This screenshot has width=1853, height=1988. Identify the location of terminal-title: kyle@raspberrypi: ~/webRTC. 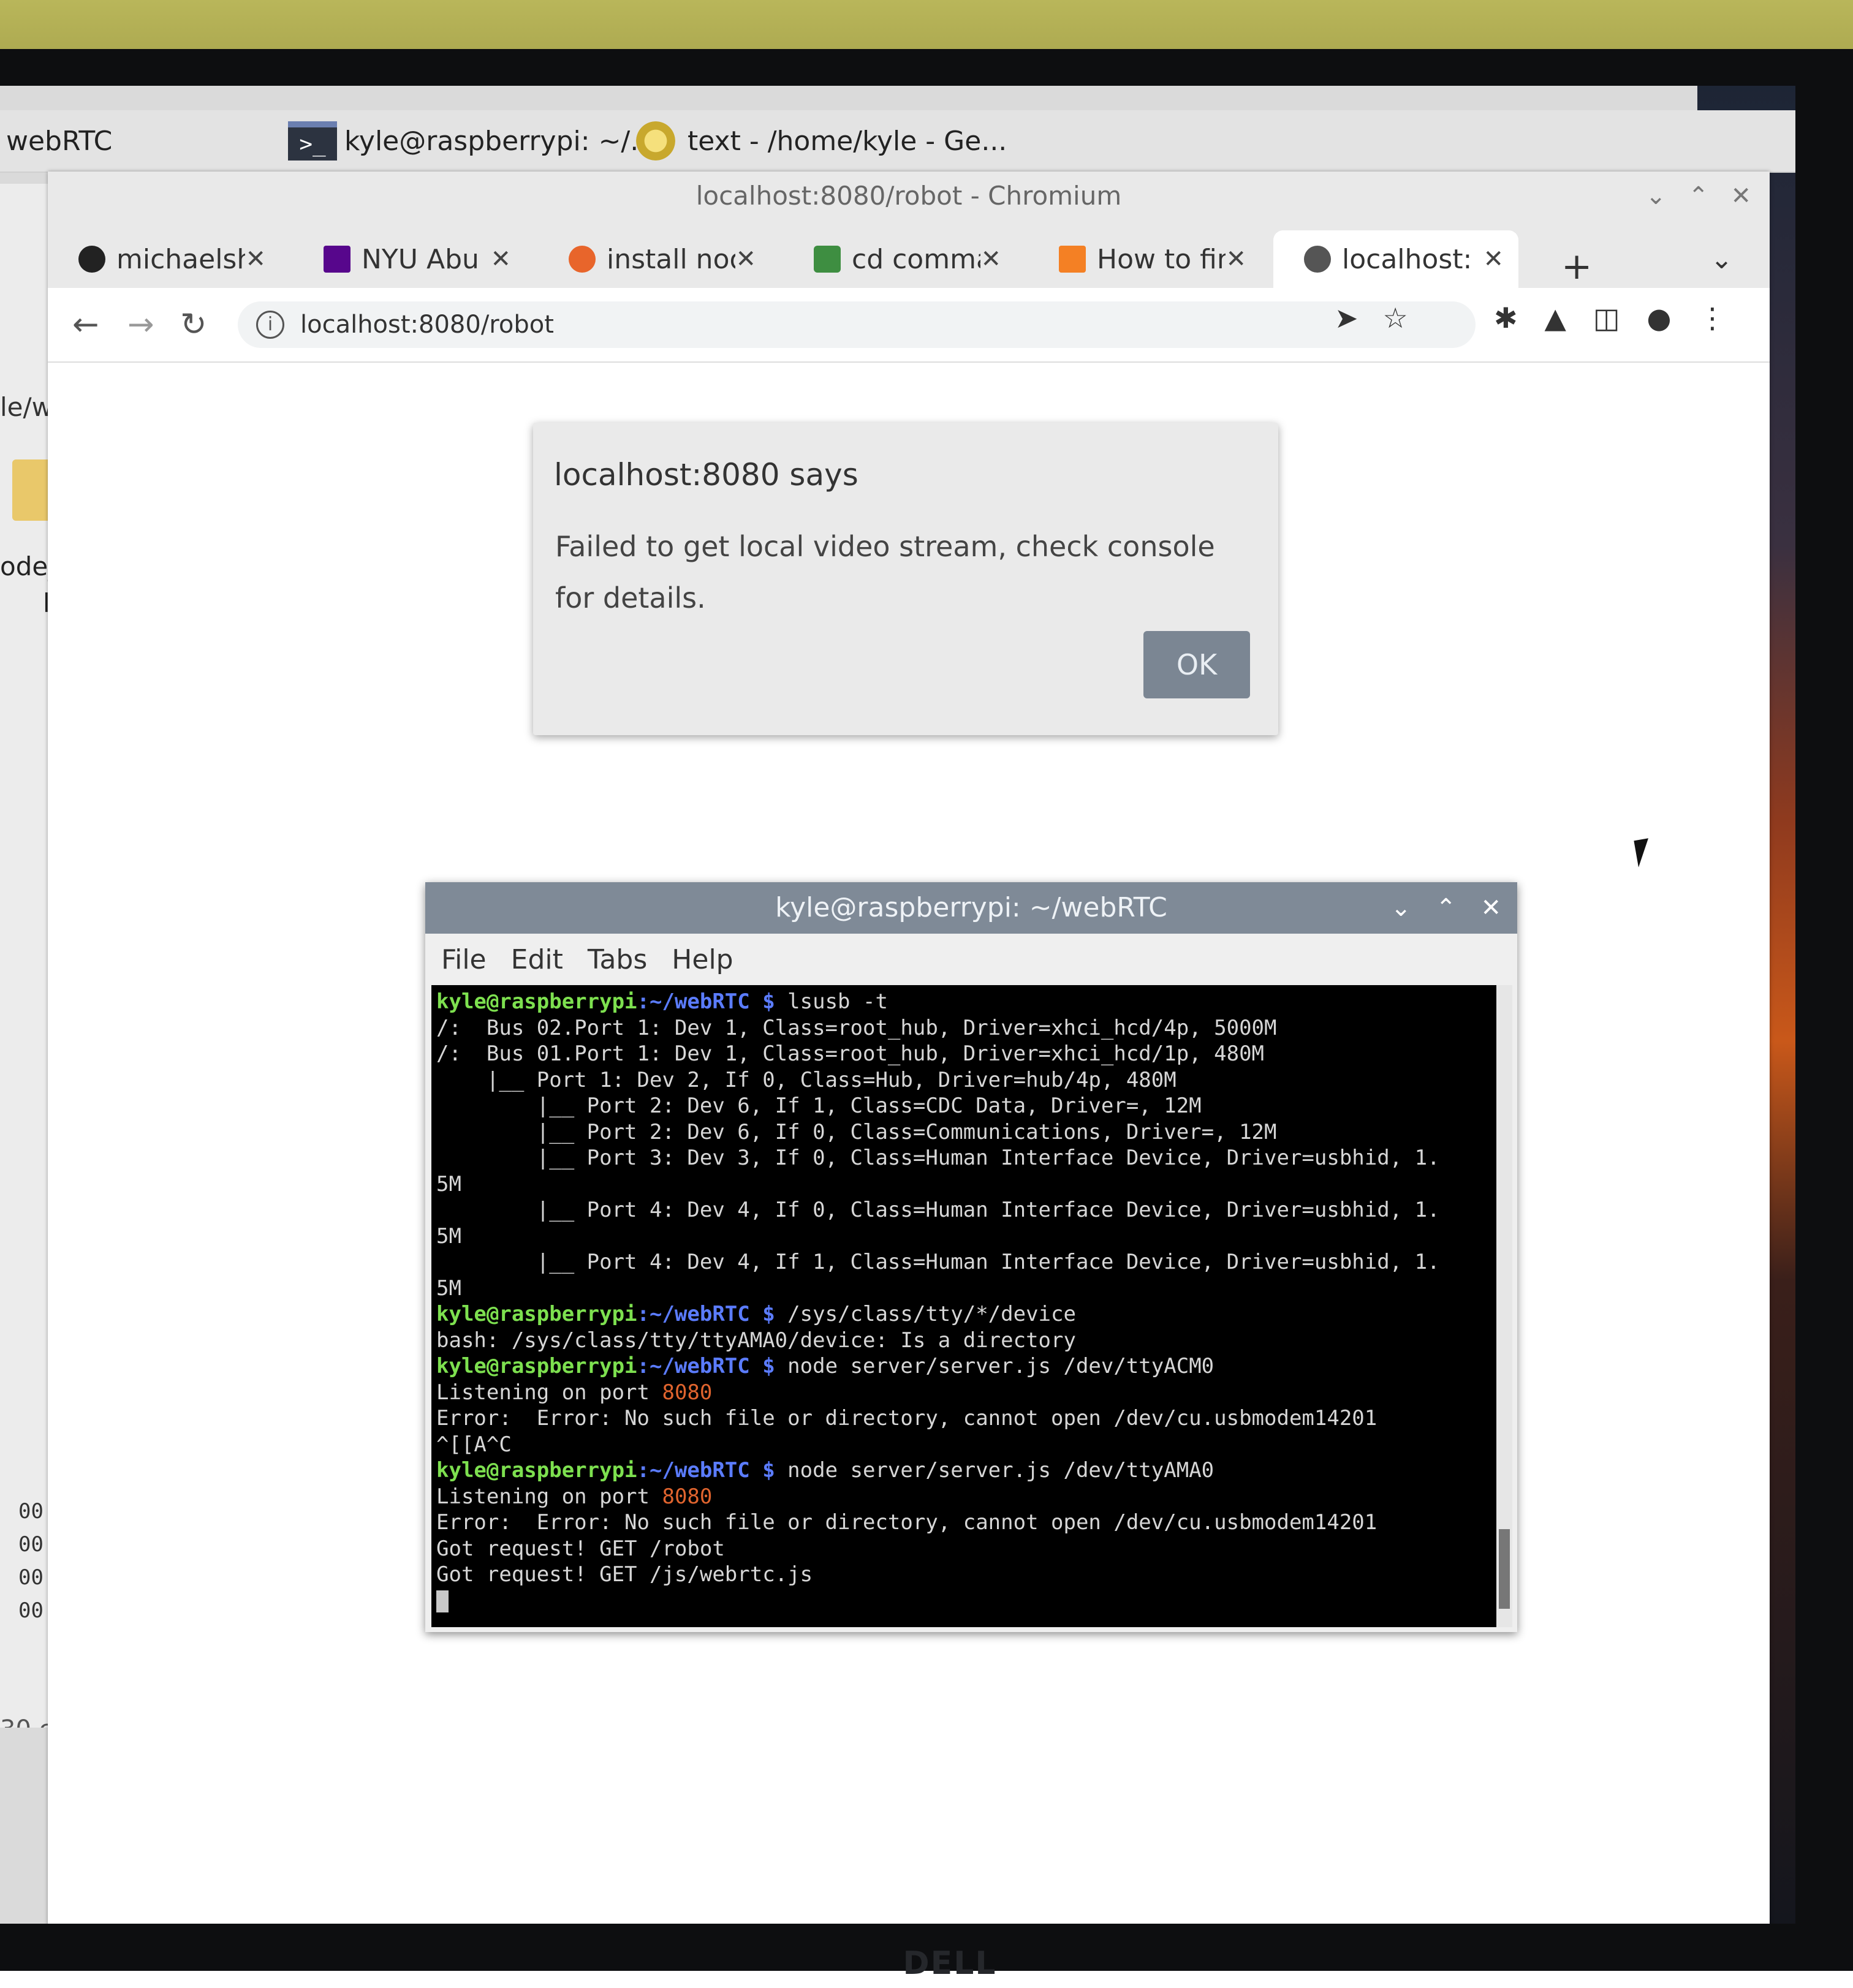
(971, 908).